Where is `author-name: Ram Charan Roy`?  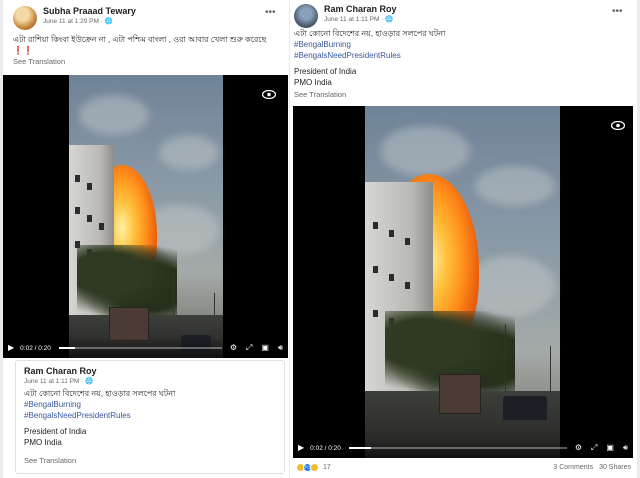
author-name: Ram Charan Roy is located at coordinates (360, 9).